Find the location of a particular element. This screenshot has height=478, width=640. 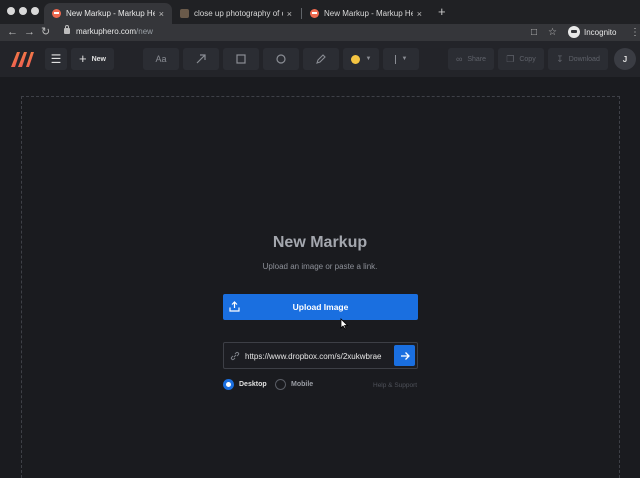

window-close-dot is located at coordinates (11, 11).